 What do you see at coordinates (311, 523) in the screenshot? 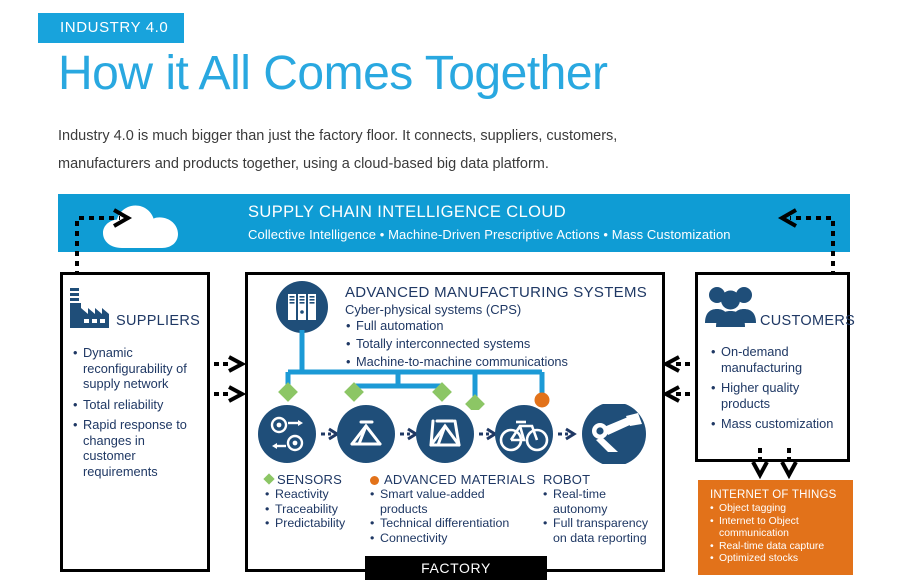
I see `list-item: Predictability` at bounding box center [311, 523].